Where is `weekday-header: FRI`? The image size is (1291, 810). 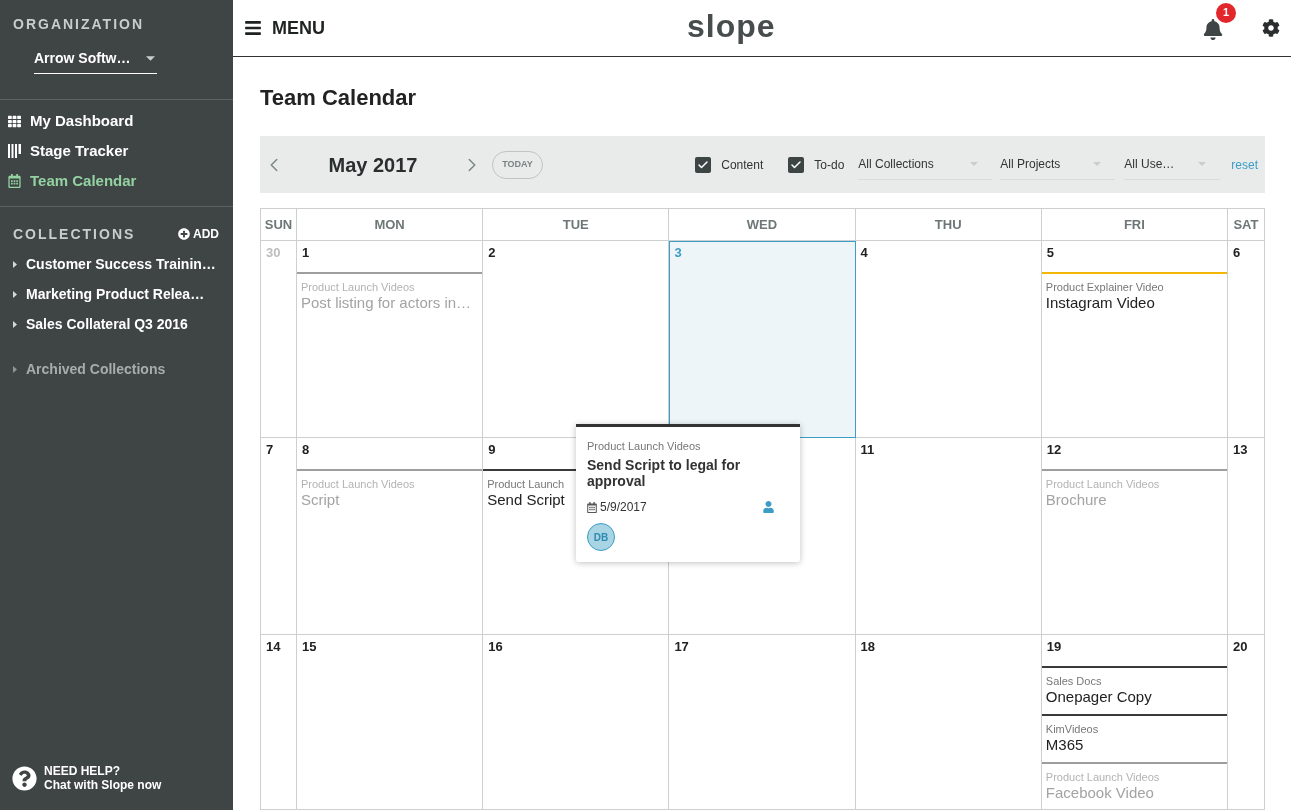 weekday-header: FRI is located at coordinates (1134, 224).